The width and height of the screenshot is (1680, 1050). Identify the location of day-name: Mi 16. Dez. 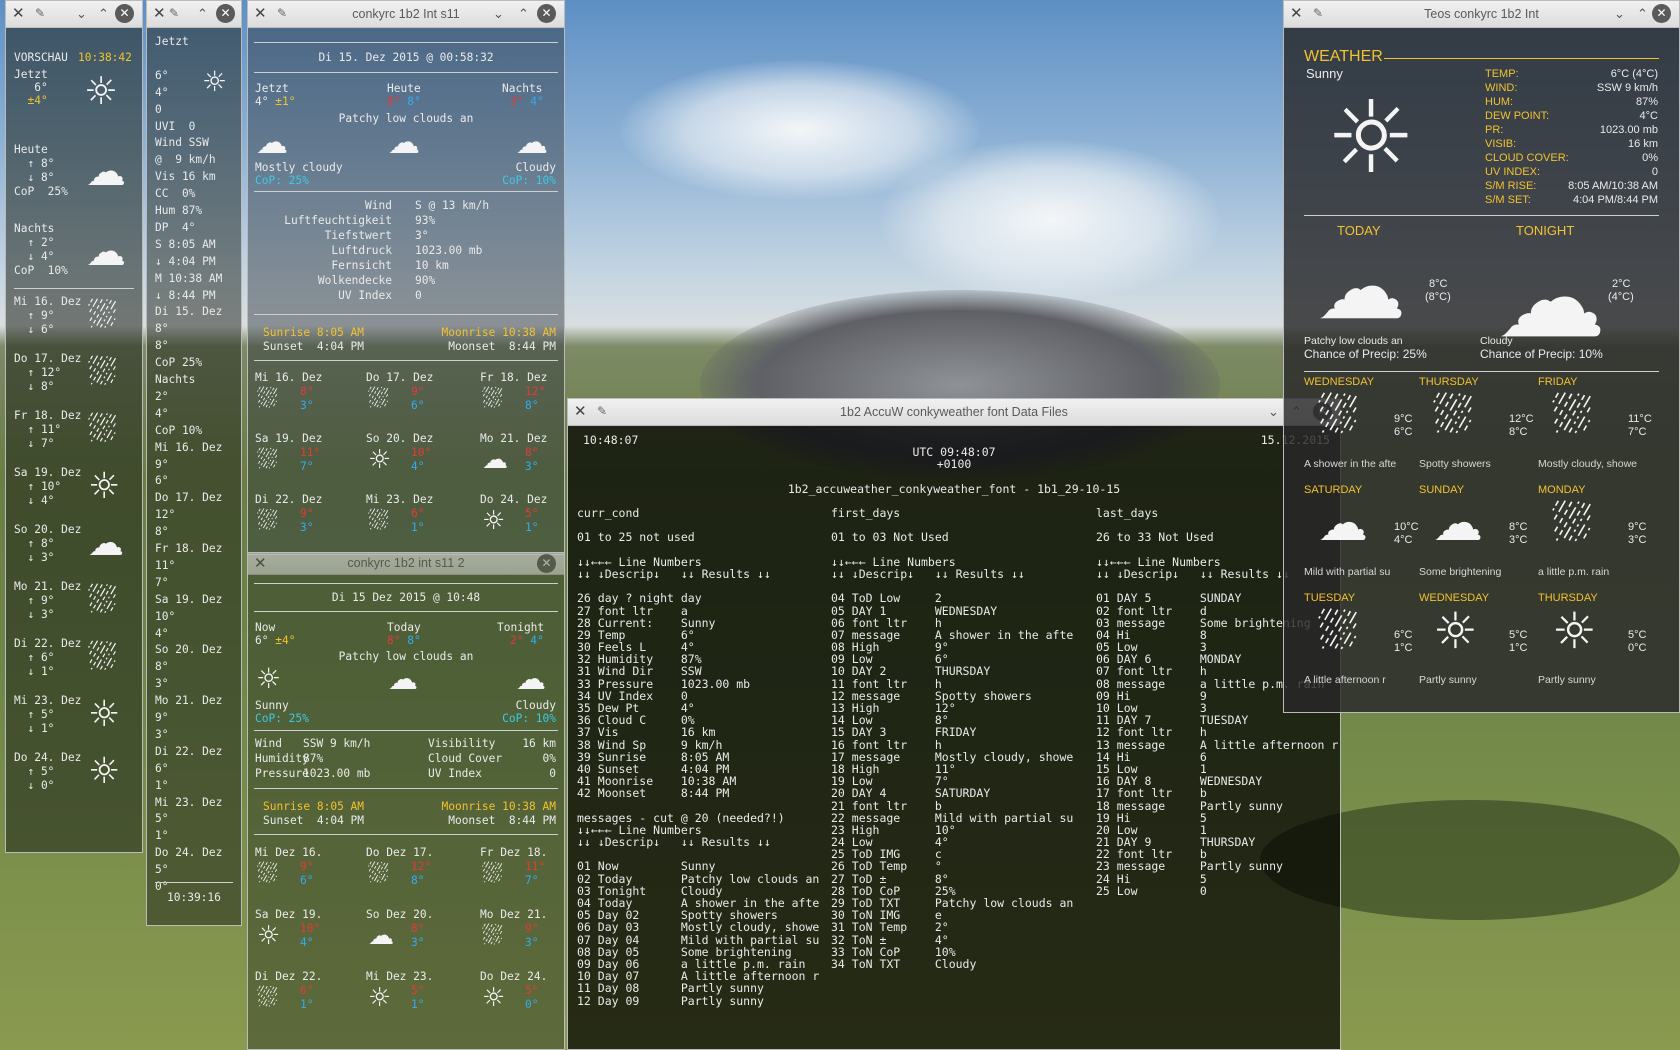
(289, 377).